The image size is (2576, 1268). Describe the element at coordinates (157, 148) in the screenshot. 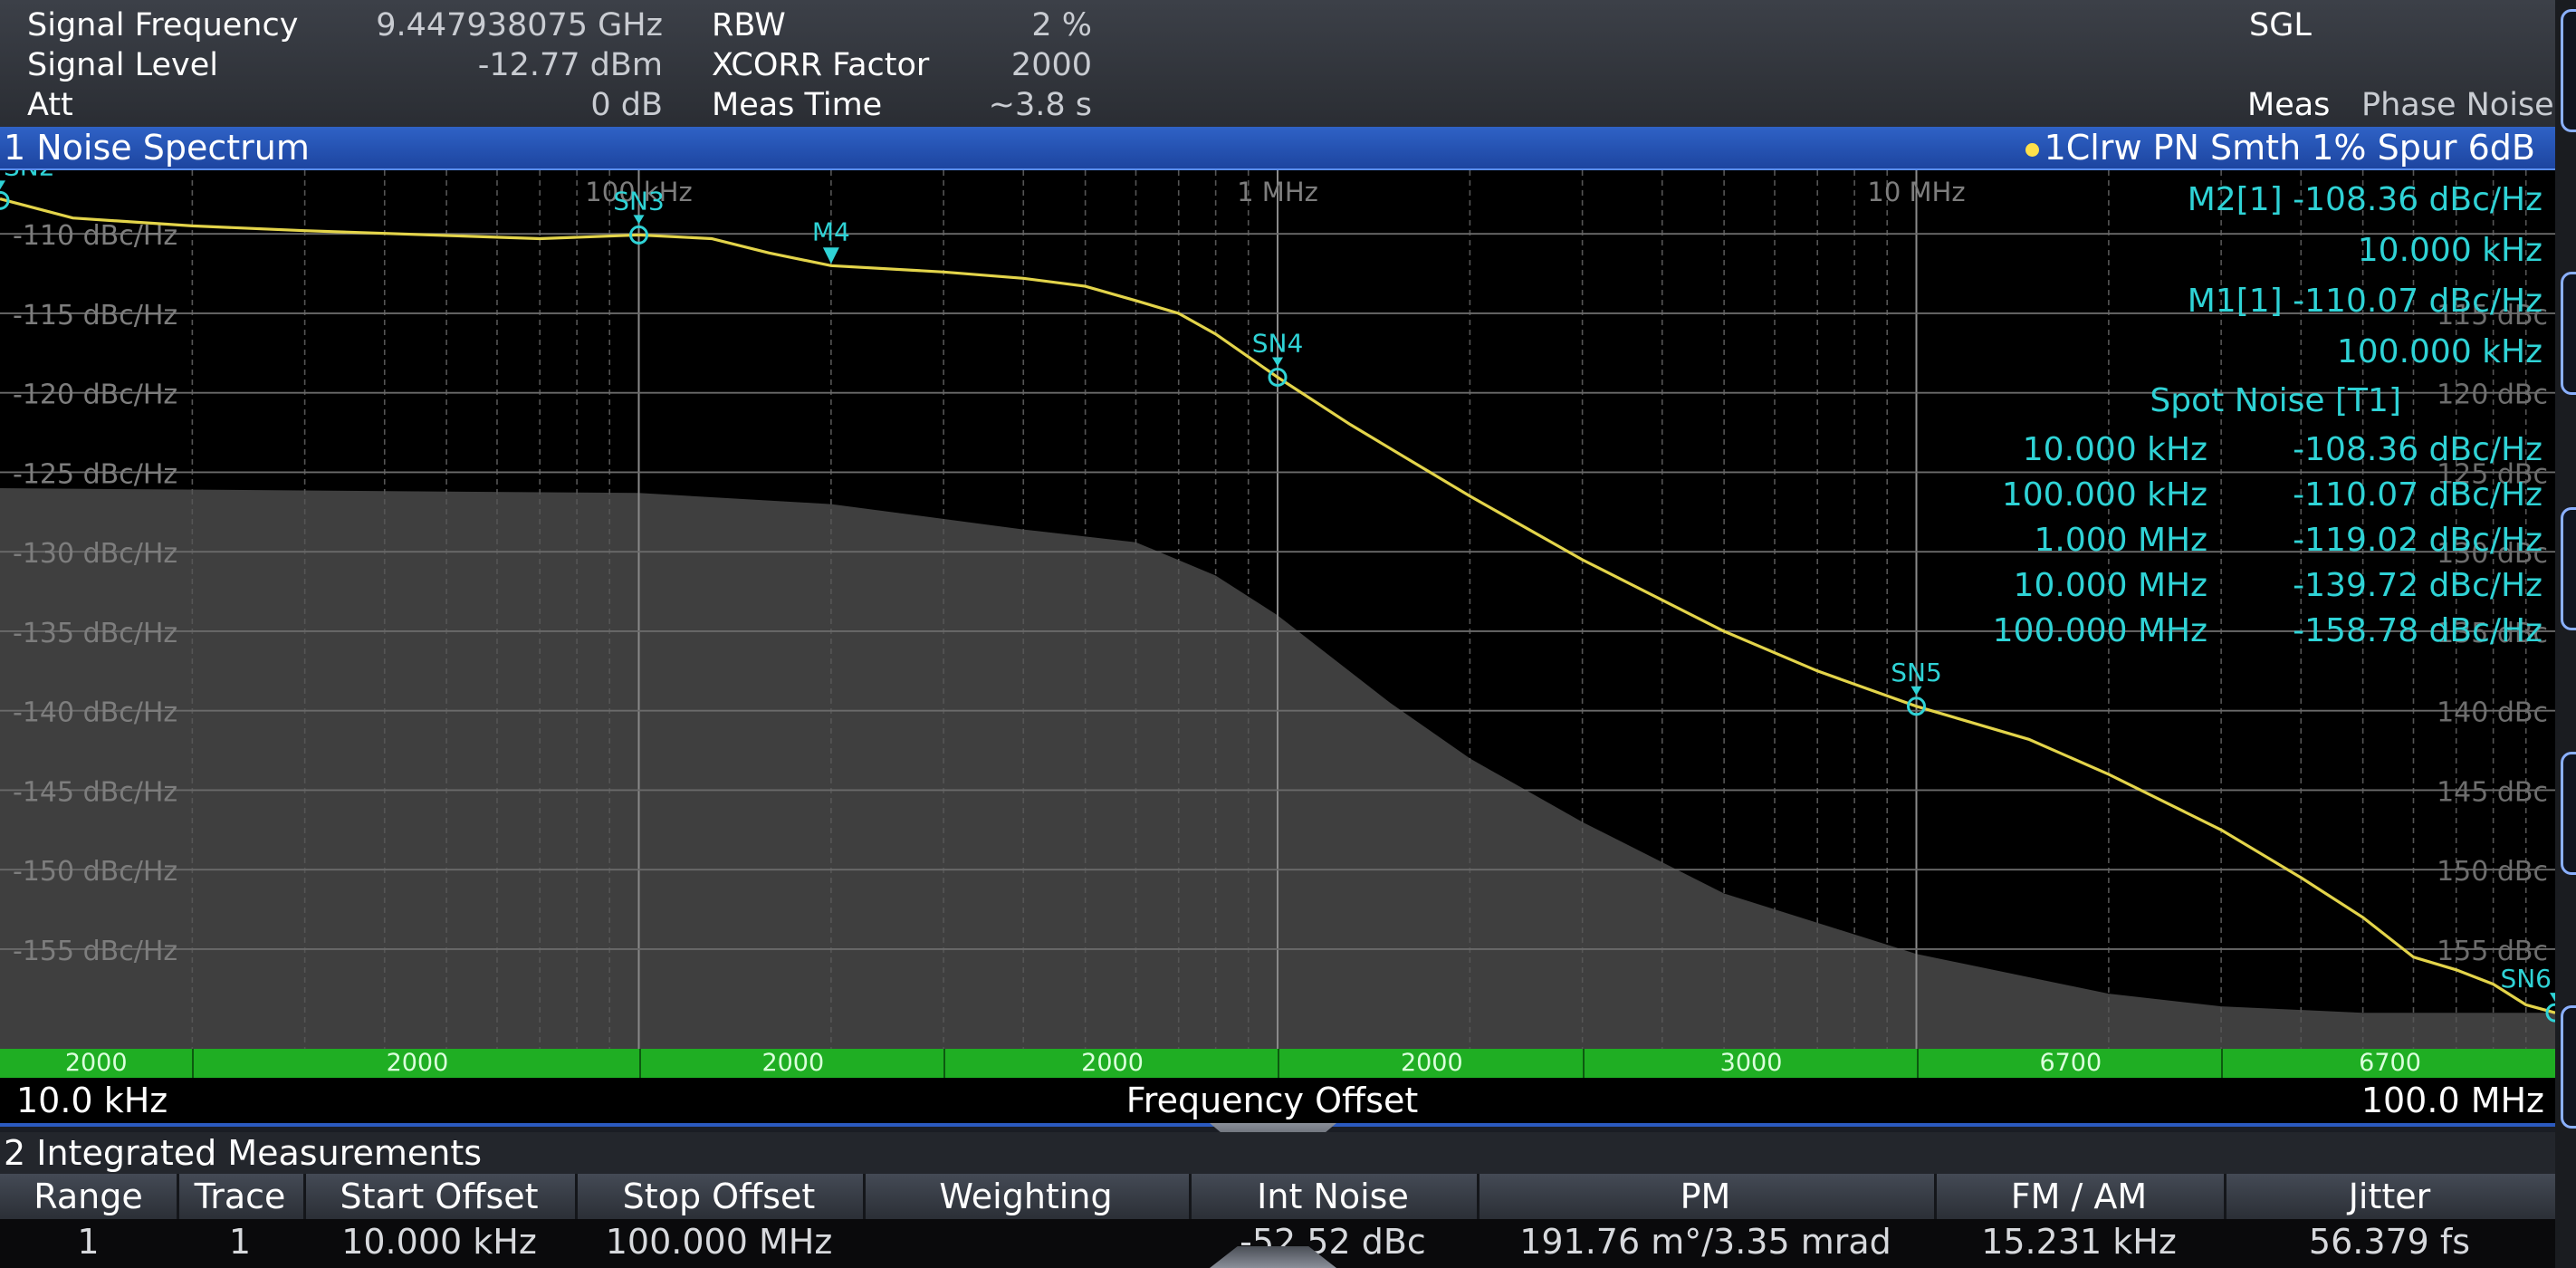

I see `noise-spectrum-title: 1 Noise Spectrum` at that location.